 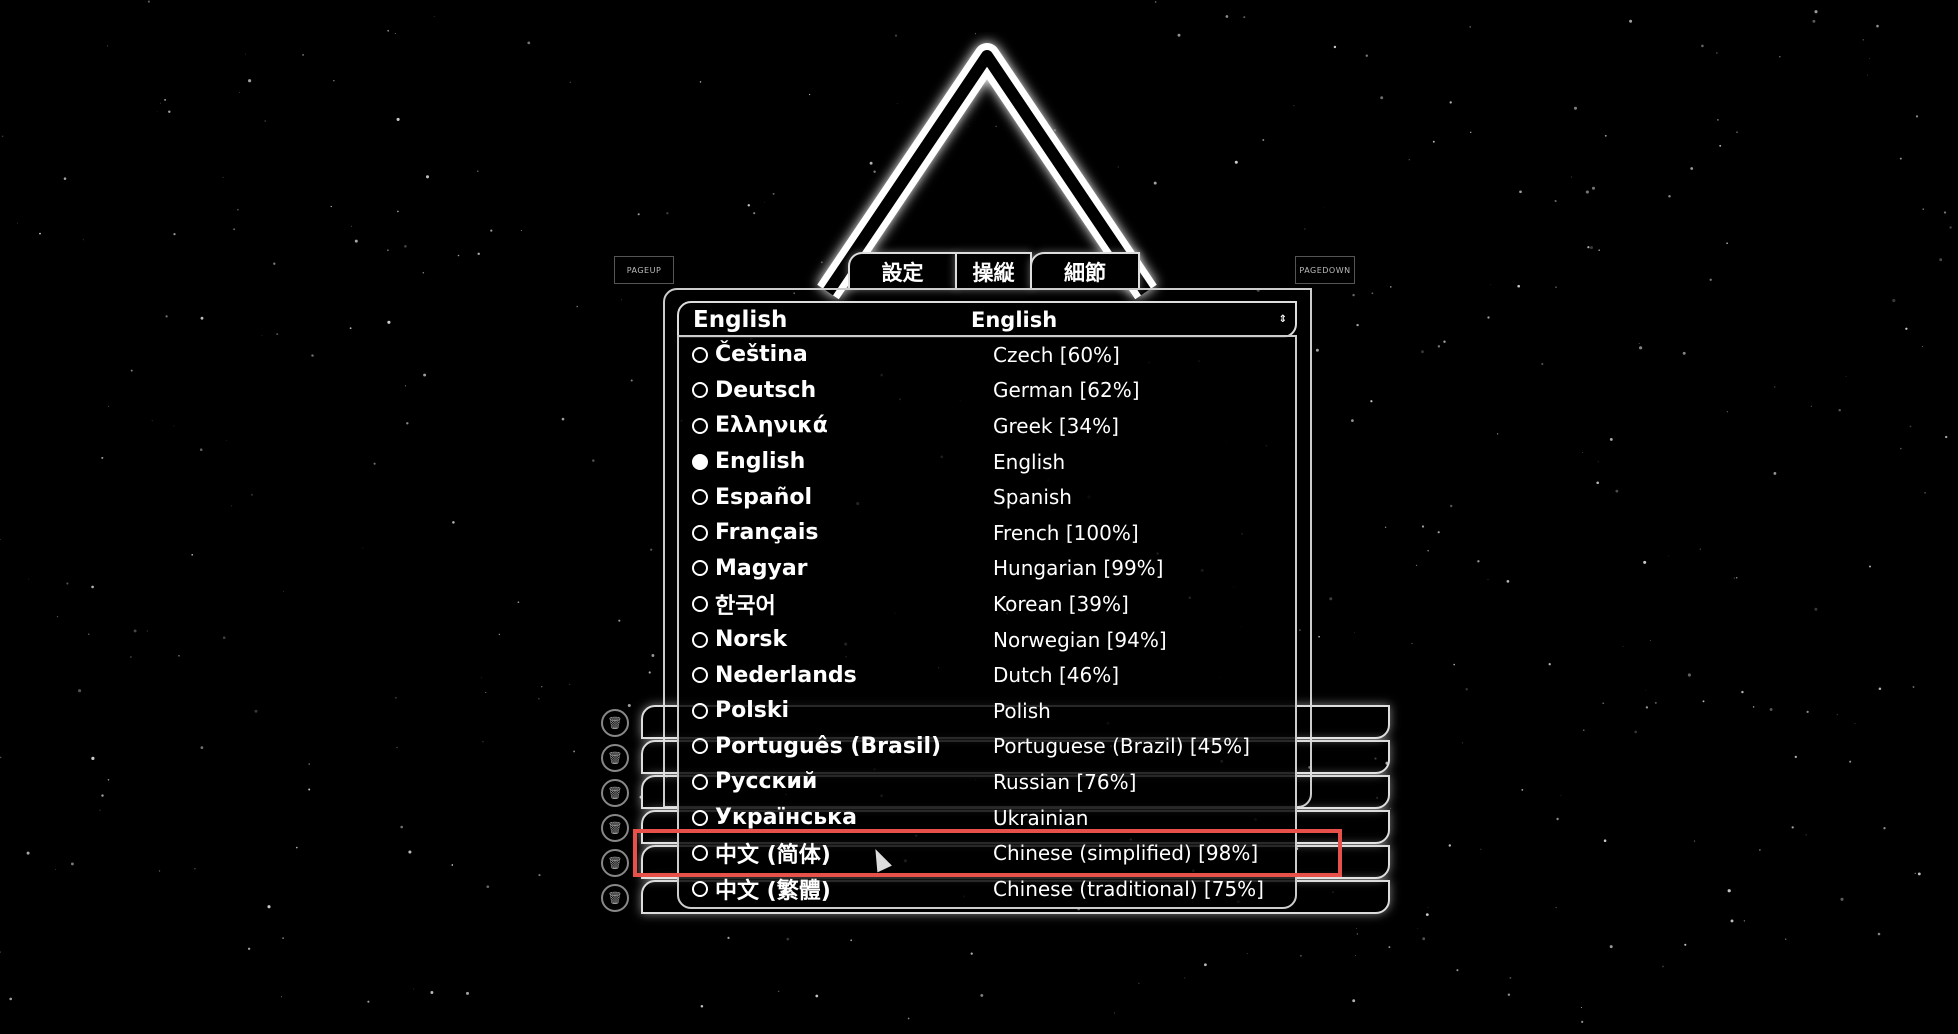 What do you see at coordinates (987, 462) in the screenshot?
I see `language-option: English English` at bounding box center [987, 462].